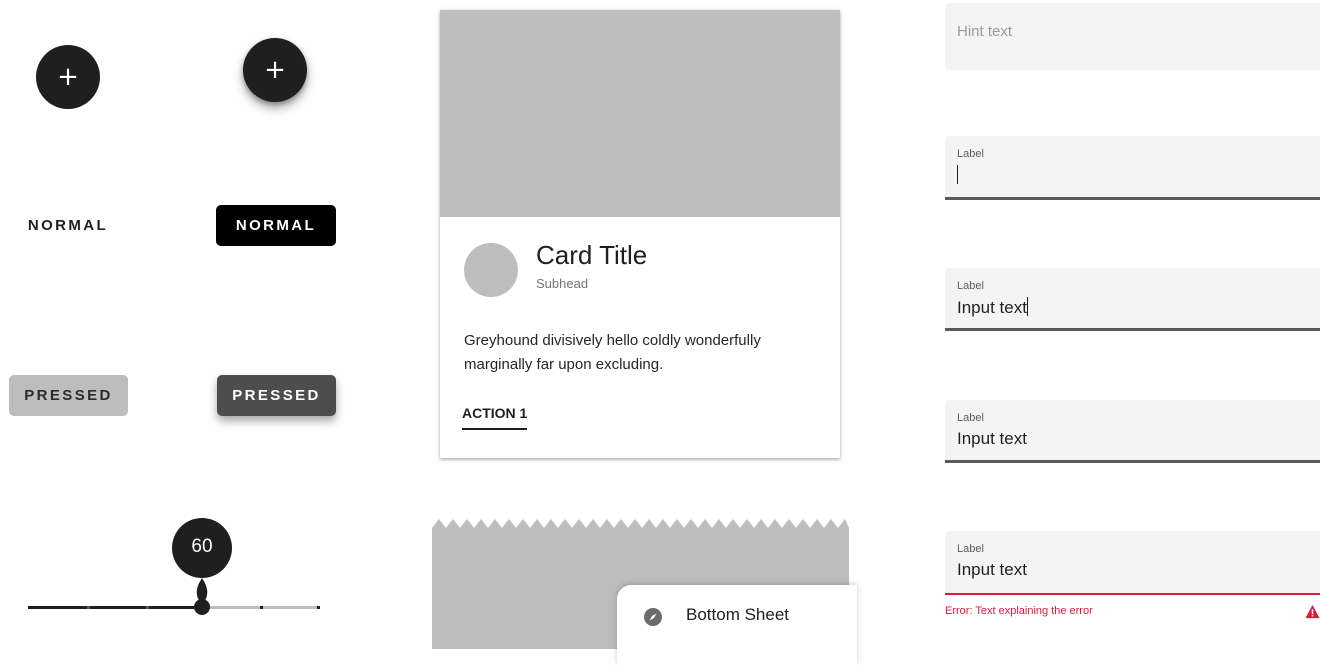 Image resolution: width=1320 pixels, height=665 pixels. Describe the element at coordinates (1132, 168) in the screenshot. I see `focused-empty-field: Label` at that location.